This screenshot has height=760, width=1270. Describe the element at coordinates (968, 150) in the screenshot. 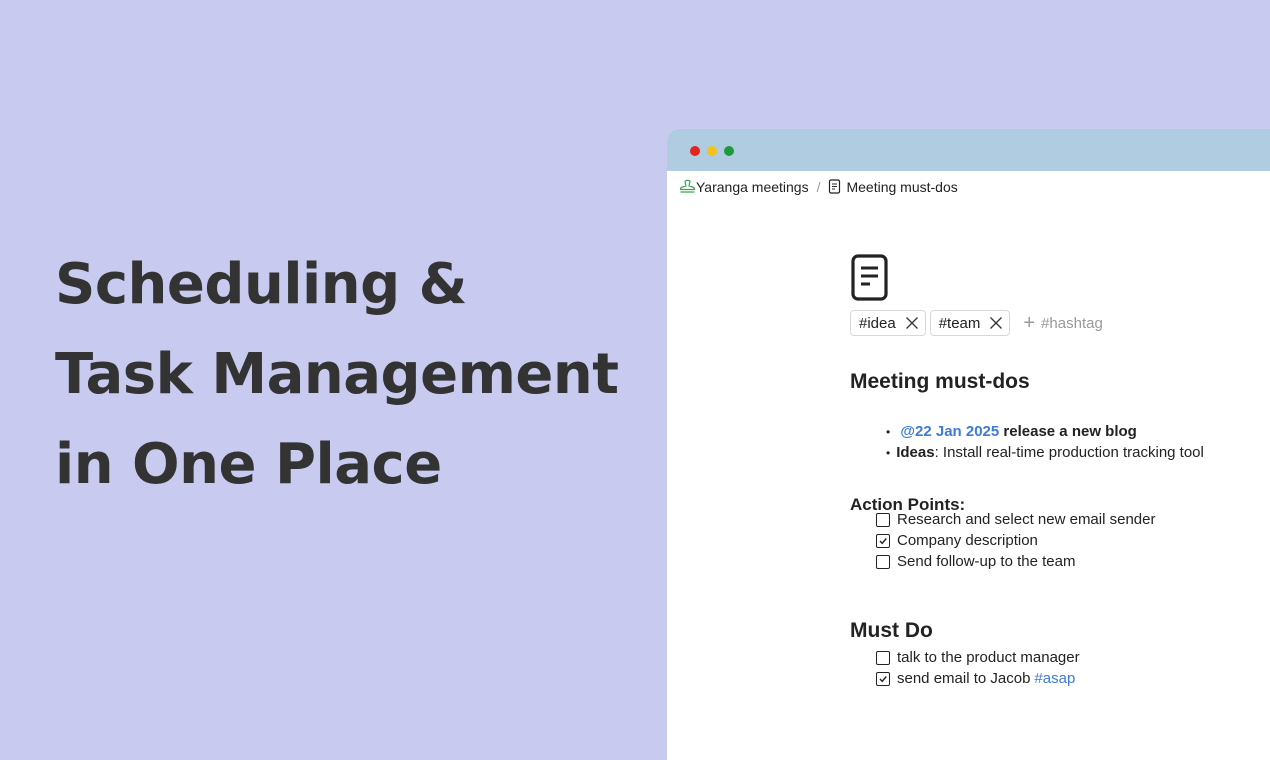

I see `window-titlebar` at that location.